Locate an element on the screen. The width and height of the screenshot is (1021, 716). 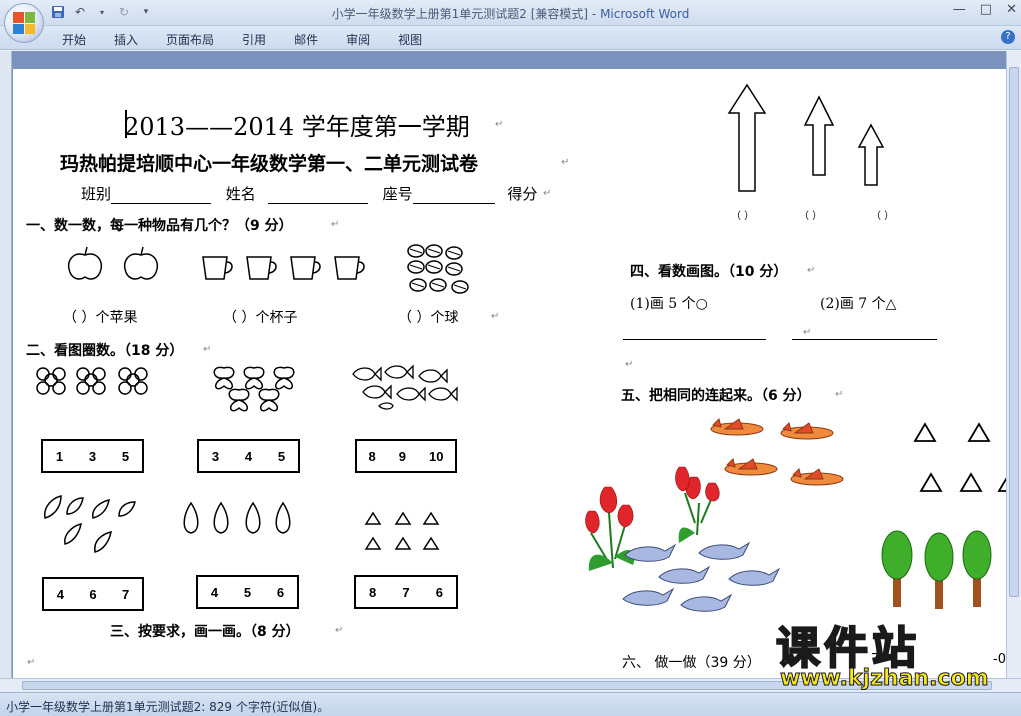
arrow-blank-3: （ ） is located at coordinates (882, 214).